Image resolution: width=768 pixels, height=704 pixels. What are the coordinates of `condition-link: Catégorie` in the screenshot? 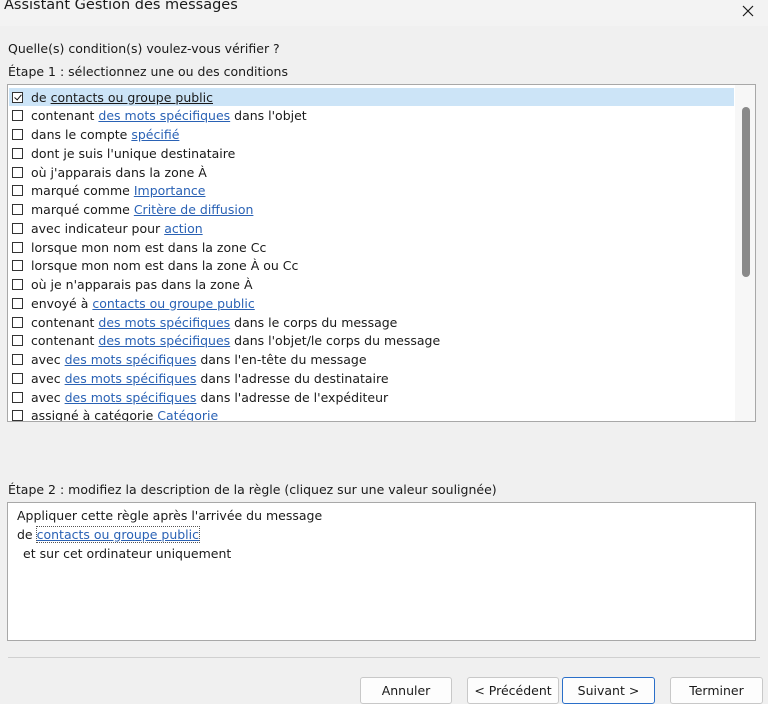 It's located at (187, 414).